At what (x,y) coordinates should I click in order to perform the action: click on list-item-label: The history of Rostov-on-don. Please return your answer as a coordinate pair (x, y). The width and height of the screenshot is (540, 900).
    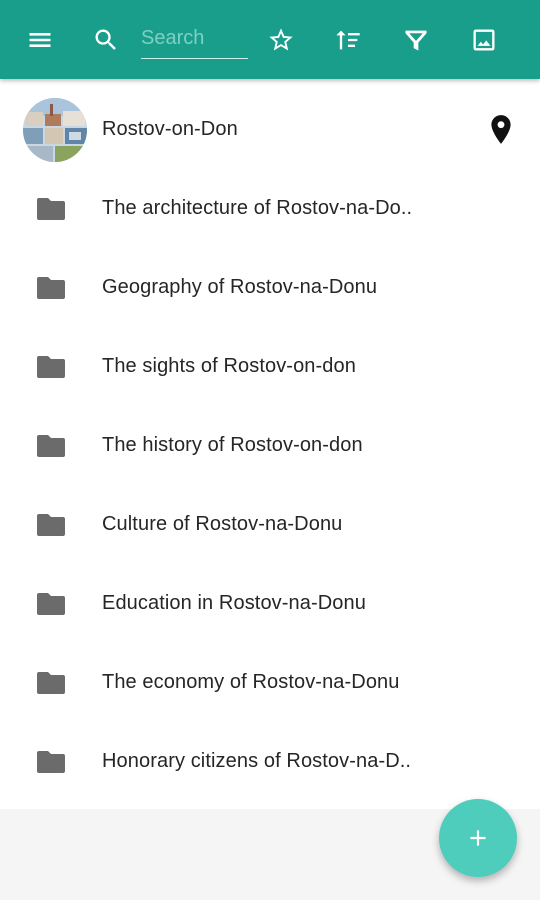
    Looking at the image, I should click on (232, 445).